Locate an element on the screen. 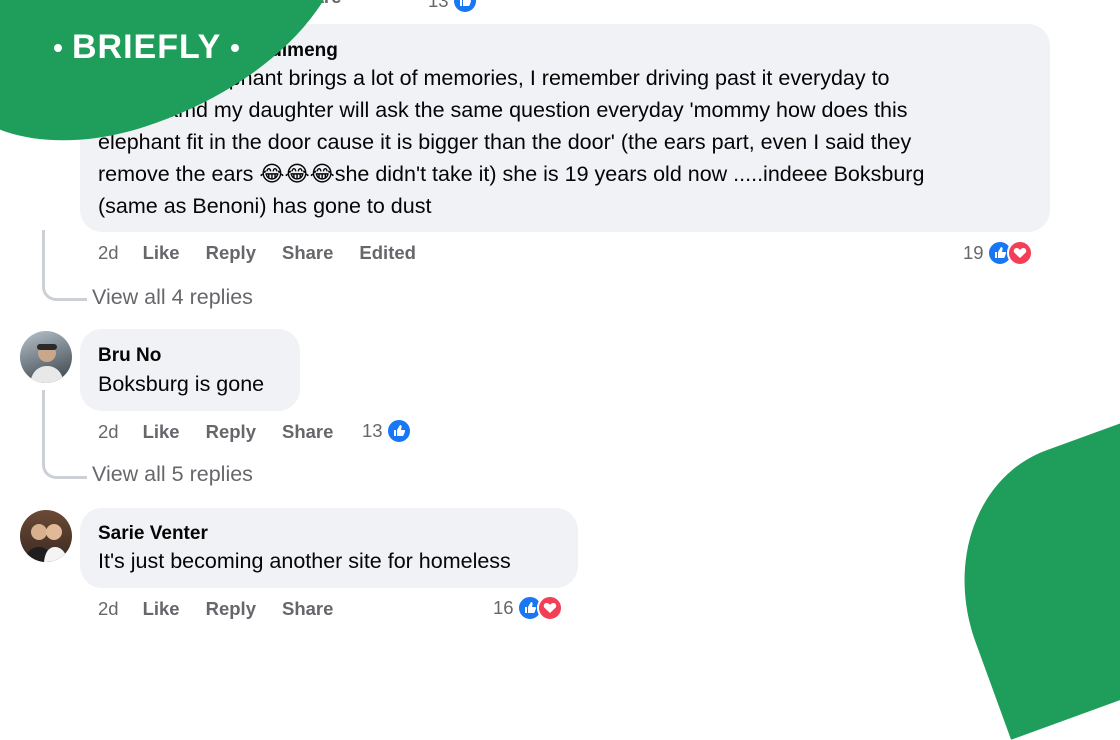 Image resolution: width=1120 pixels, height=740 pixels. reaction-summary: 19 is located at coordinates (998, 253).